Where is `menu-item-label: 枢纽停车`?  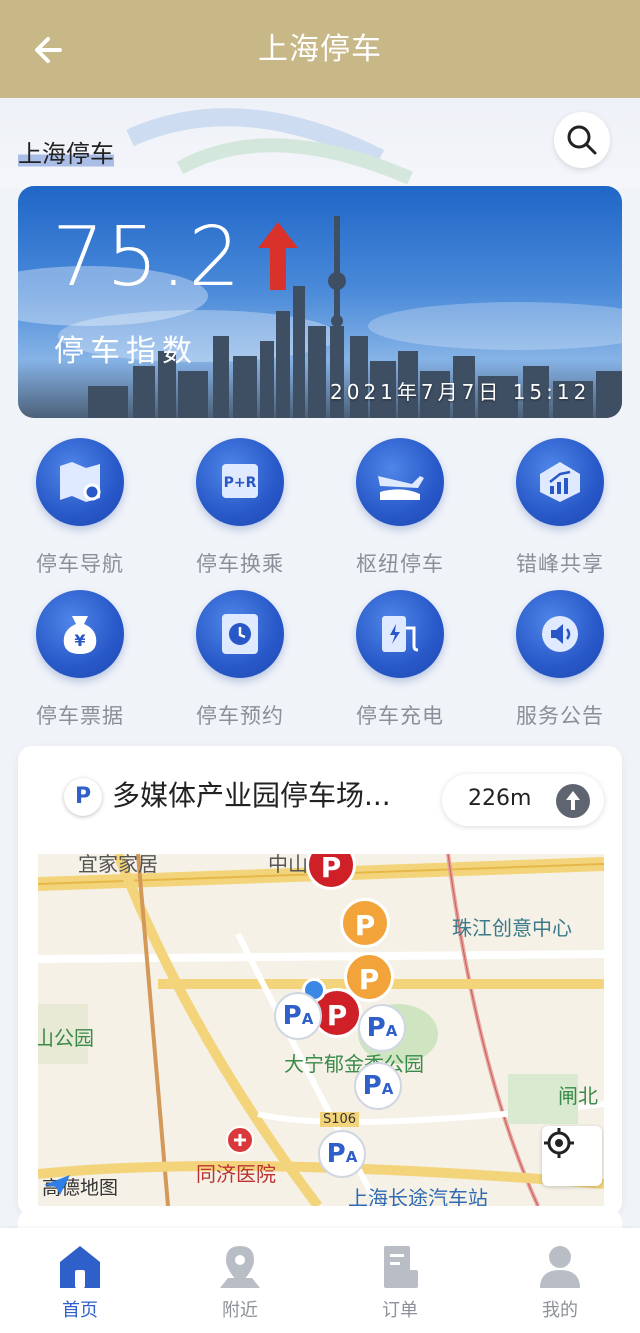 menu-item-label: 枢纽停车 is located at coordinates (400, 564).